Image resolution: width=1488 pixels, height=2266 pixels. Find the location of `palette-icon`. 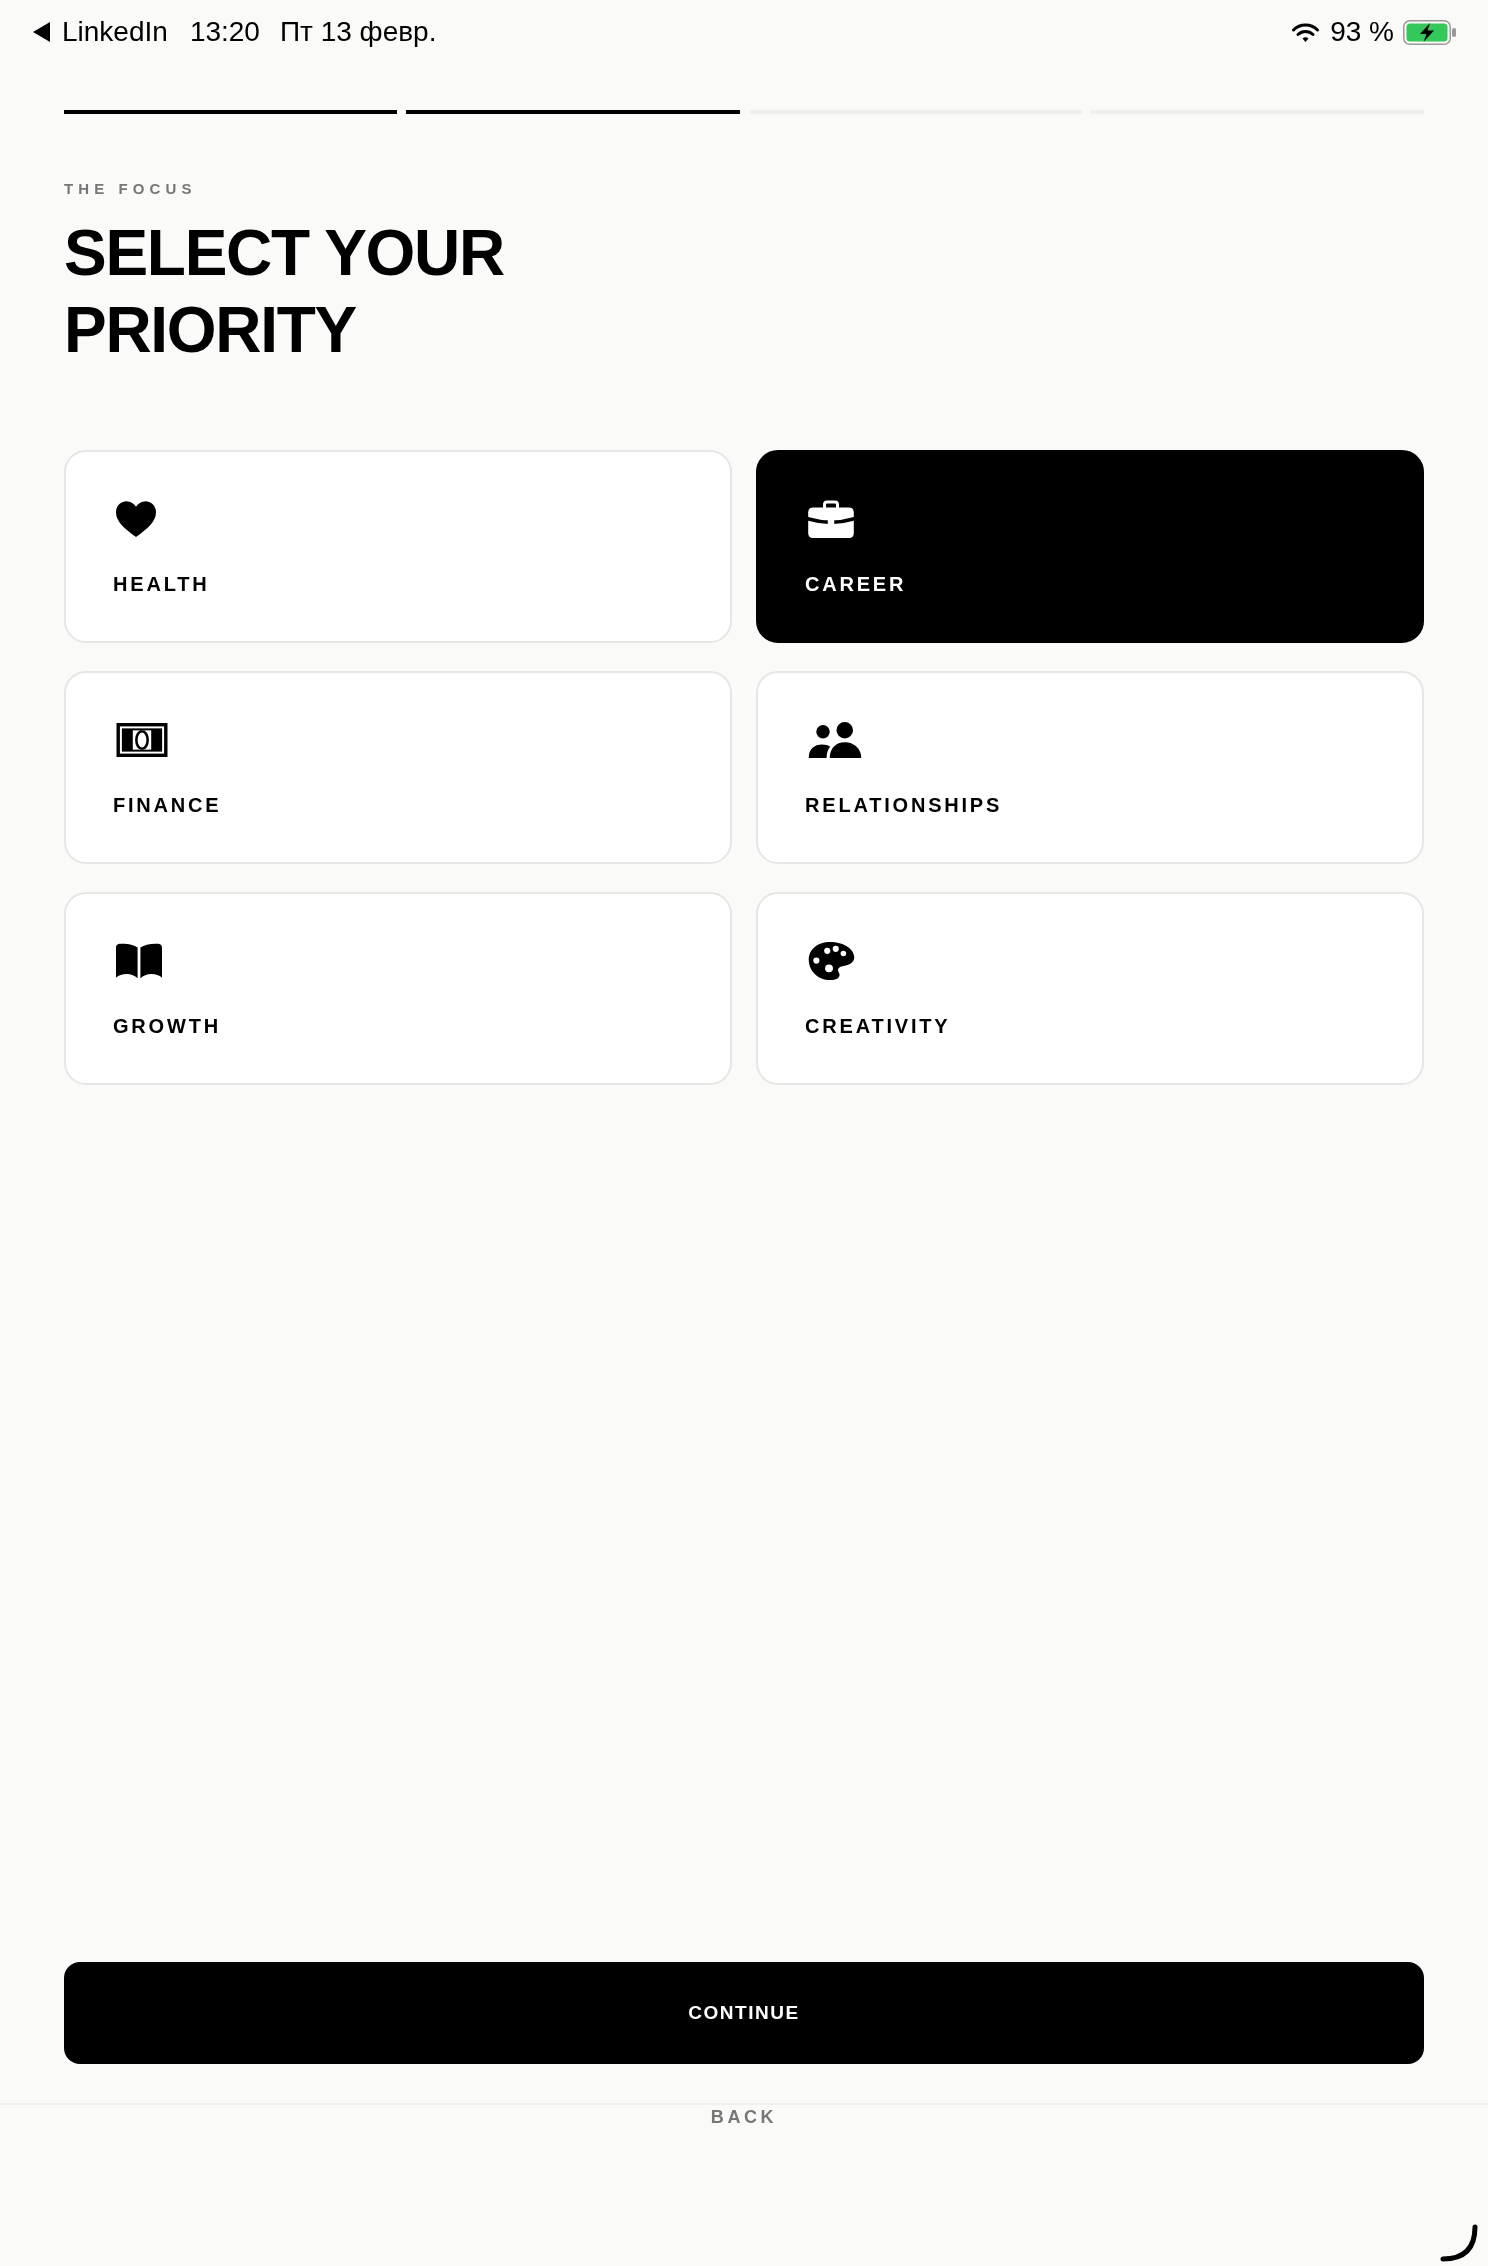

palette-icon is located at coordinates (831, 961).